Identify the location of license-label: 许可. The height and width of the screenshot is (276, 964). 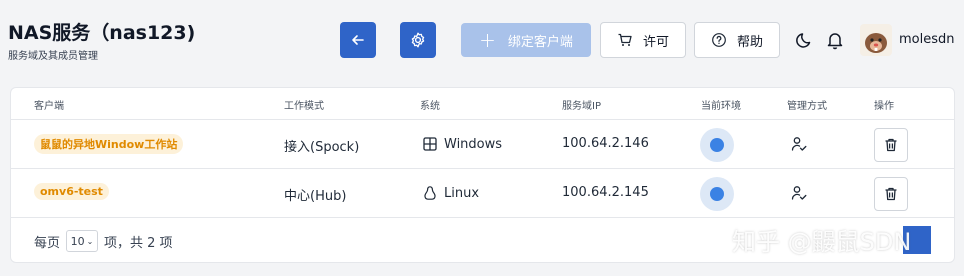
(655, 42).